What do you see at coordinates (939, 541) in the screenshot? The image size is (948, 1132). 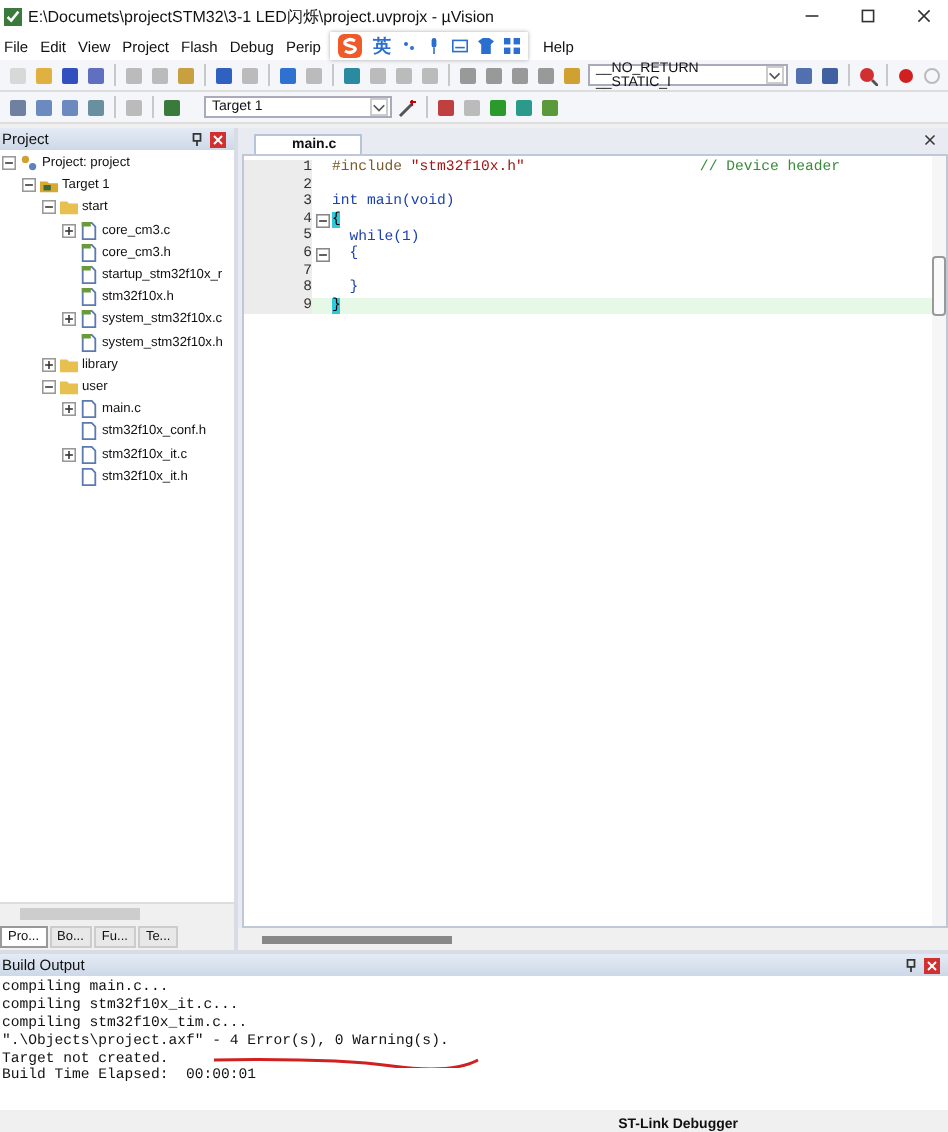 I see `vertical-scrollbar` at bounding box center [939, 541].